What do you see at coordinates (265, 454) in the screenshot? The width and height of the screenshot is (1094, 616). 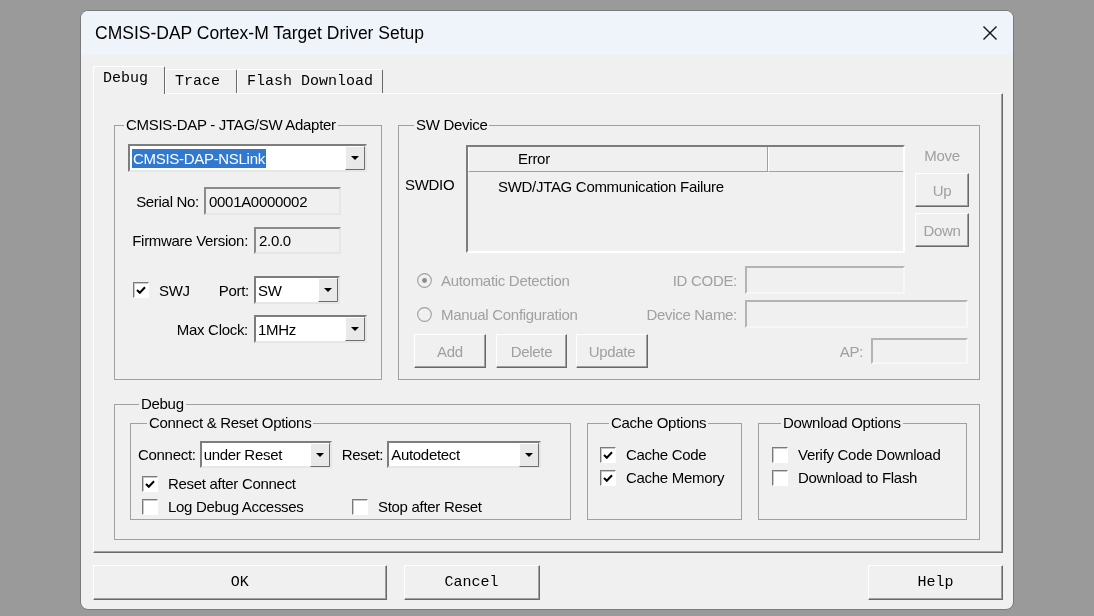 I see `dropdown: under Reset` at bounding box center [265, 454].